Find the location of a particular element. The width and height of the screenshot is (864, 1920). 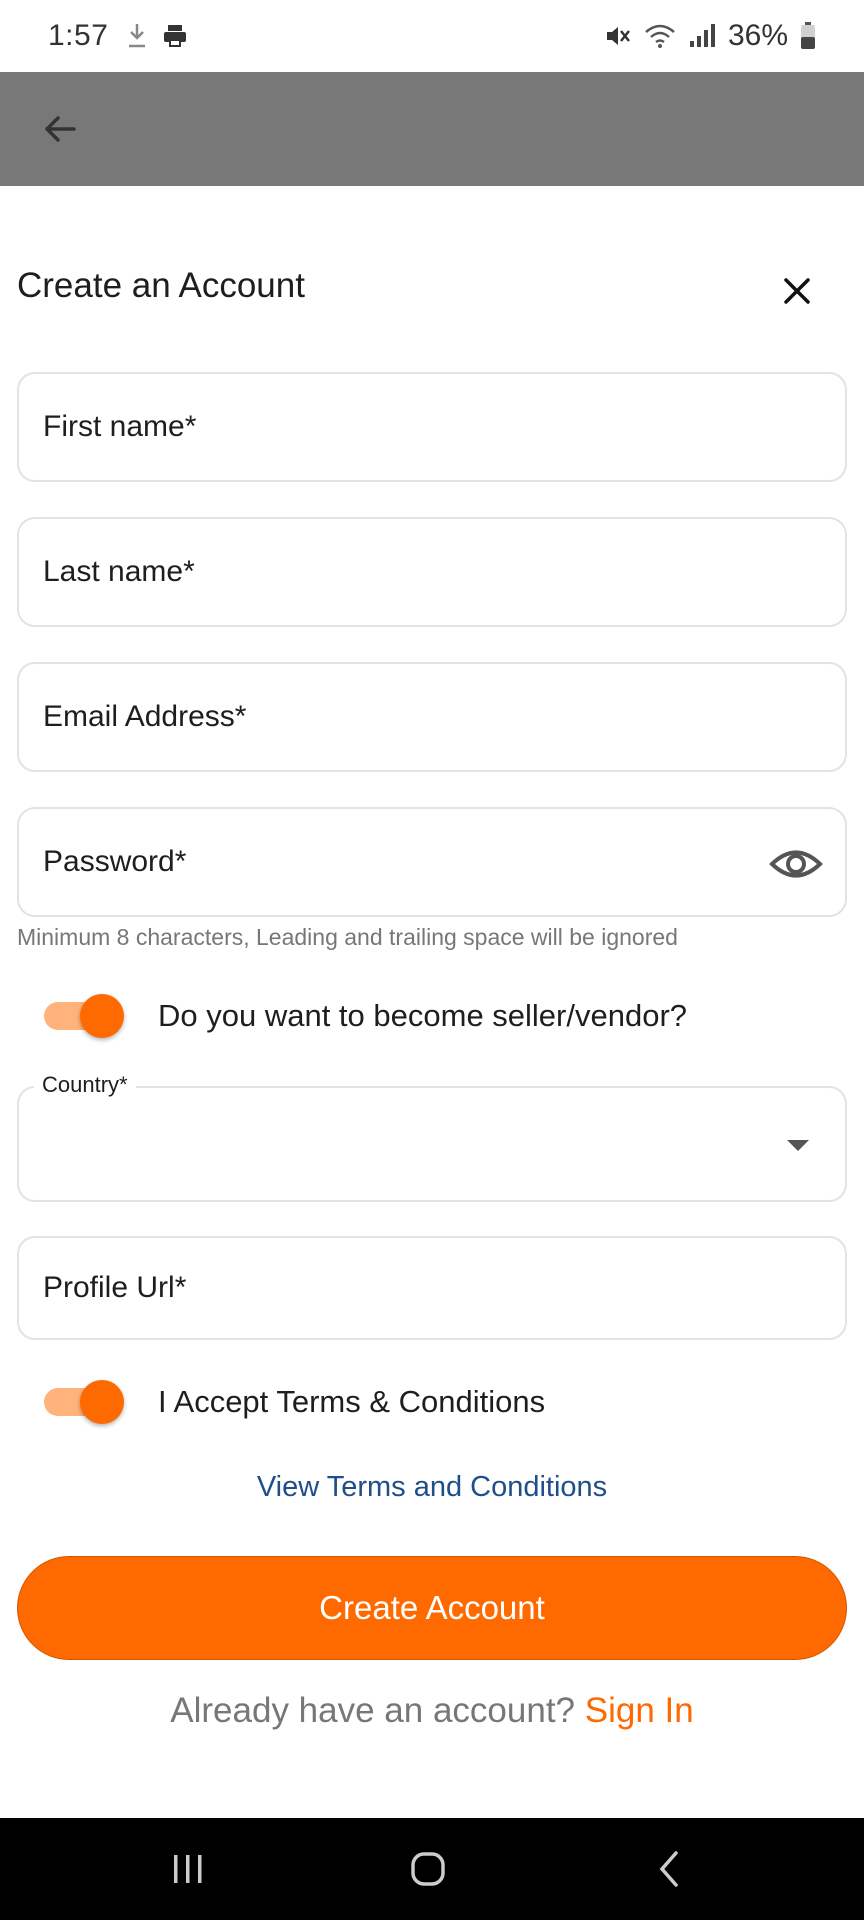

seller-toggle-switch is located at coordinates (84, 1016).